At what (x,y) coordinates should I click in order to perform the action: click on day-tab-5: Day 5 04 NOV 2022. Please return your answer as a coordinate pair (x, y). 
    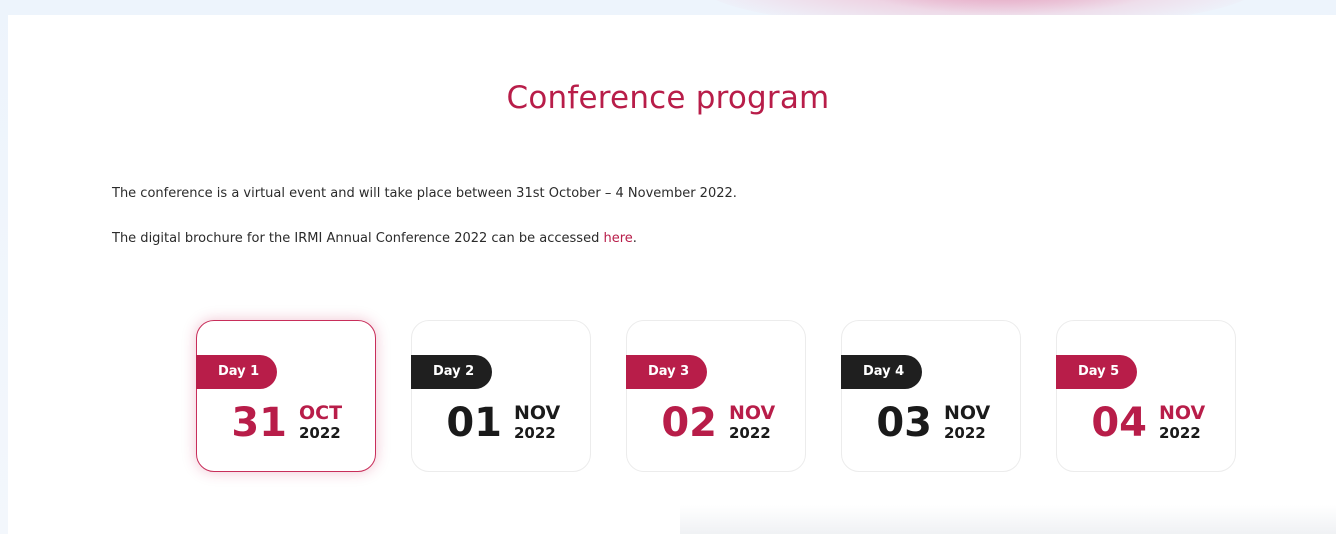
    Looking at the image, I should click on (1146, 396).